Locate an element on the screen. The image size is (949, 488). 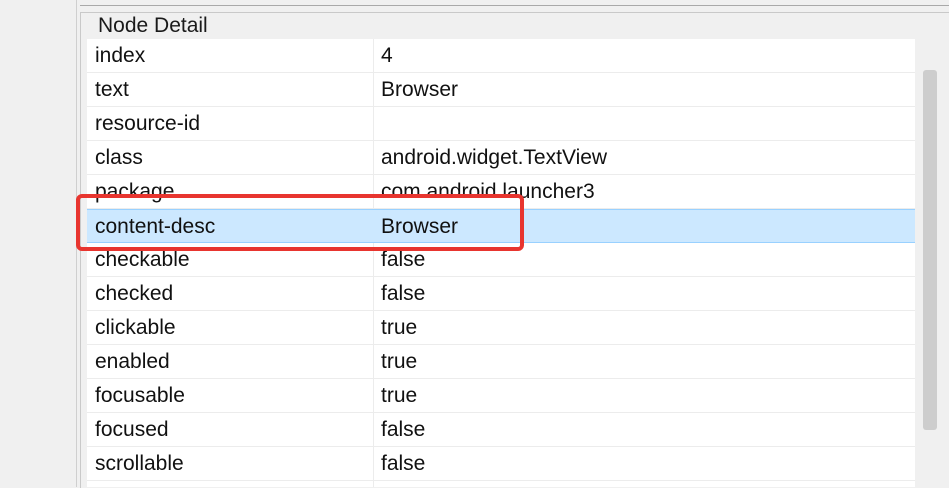
table-row: enabled true is located at coordinates (501, 362).